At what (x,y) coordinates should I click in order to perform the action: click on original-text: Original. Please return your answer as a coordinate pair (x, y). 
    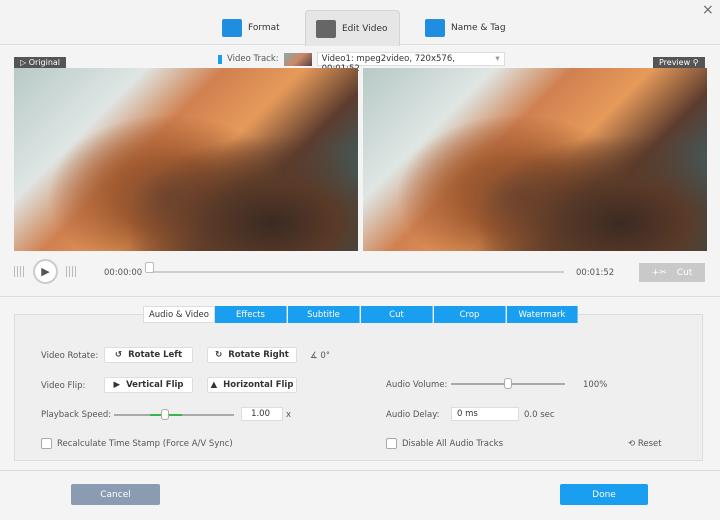
    Looking at the image, I should click on (44, 62).